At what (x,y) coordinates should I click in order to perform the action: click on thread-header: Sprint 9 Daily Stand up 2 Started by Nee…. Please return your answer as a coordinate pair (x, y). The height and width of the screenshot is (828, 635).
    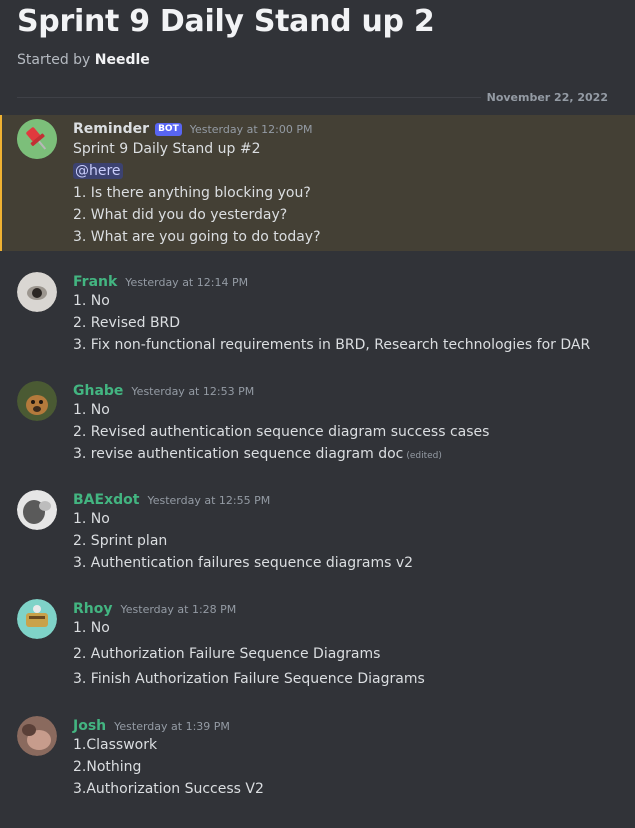
    Looking at the image, I should click on (317, 45).